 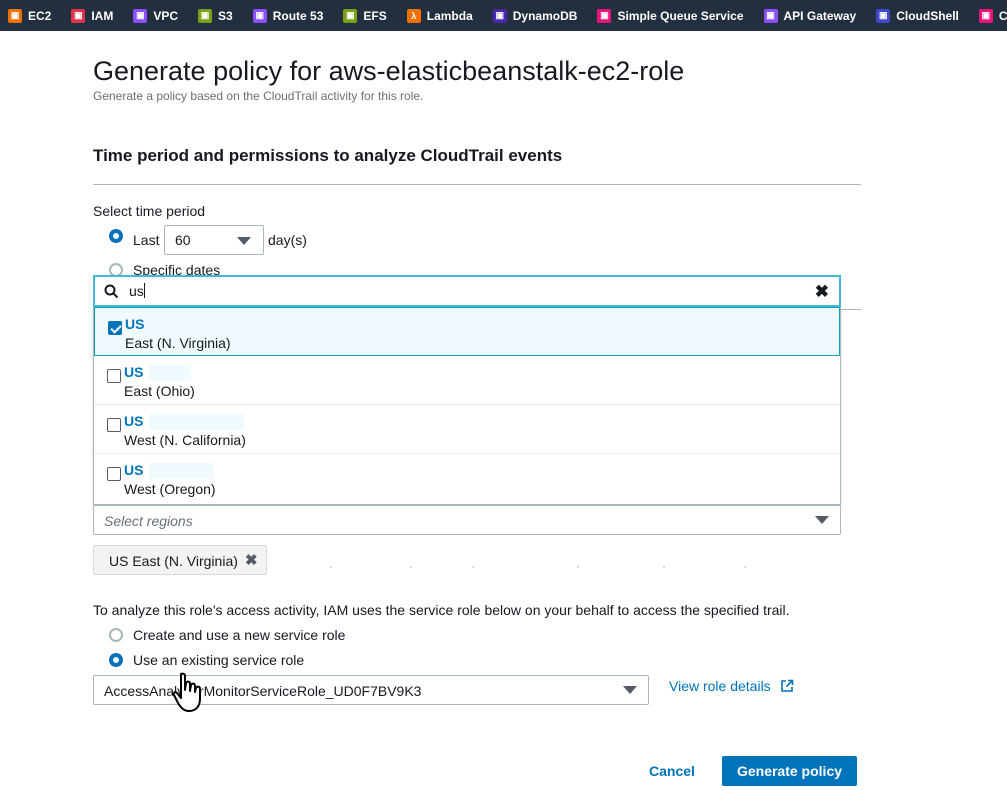 What do you see at coordinates (251, 560) in the screenshot?
I see `remove-token-icon: ✖` at bounding box center [251, 560].